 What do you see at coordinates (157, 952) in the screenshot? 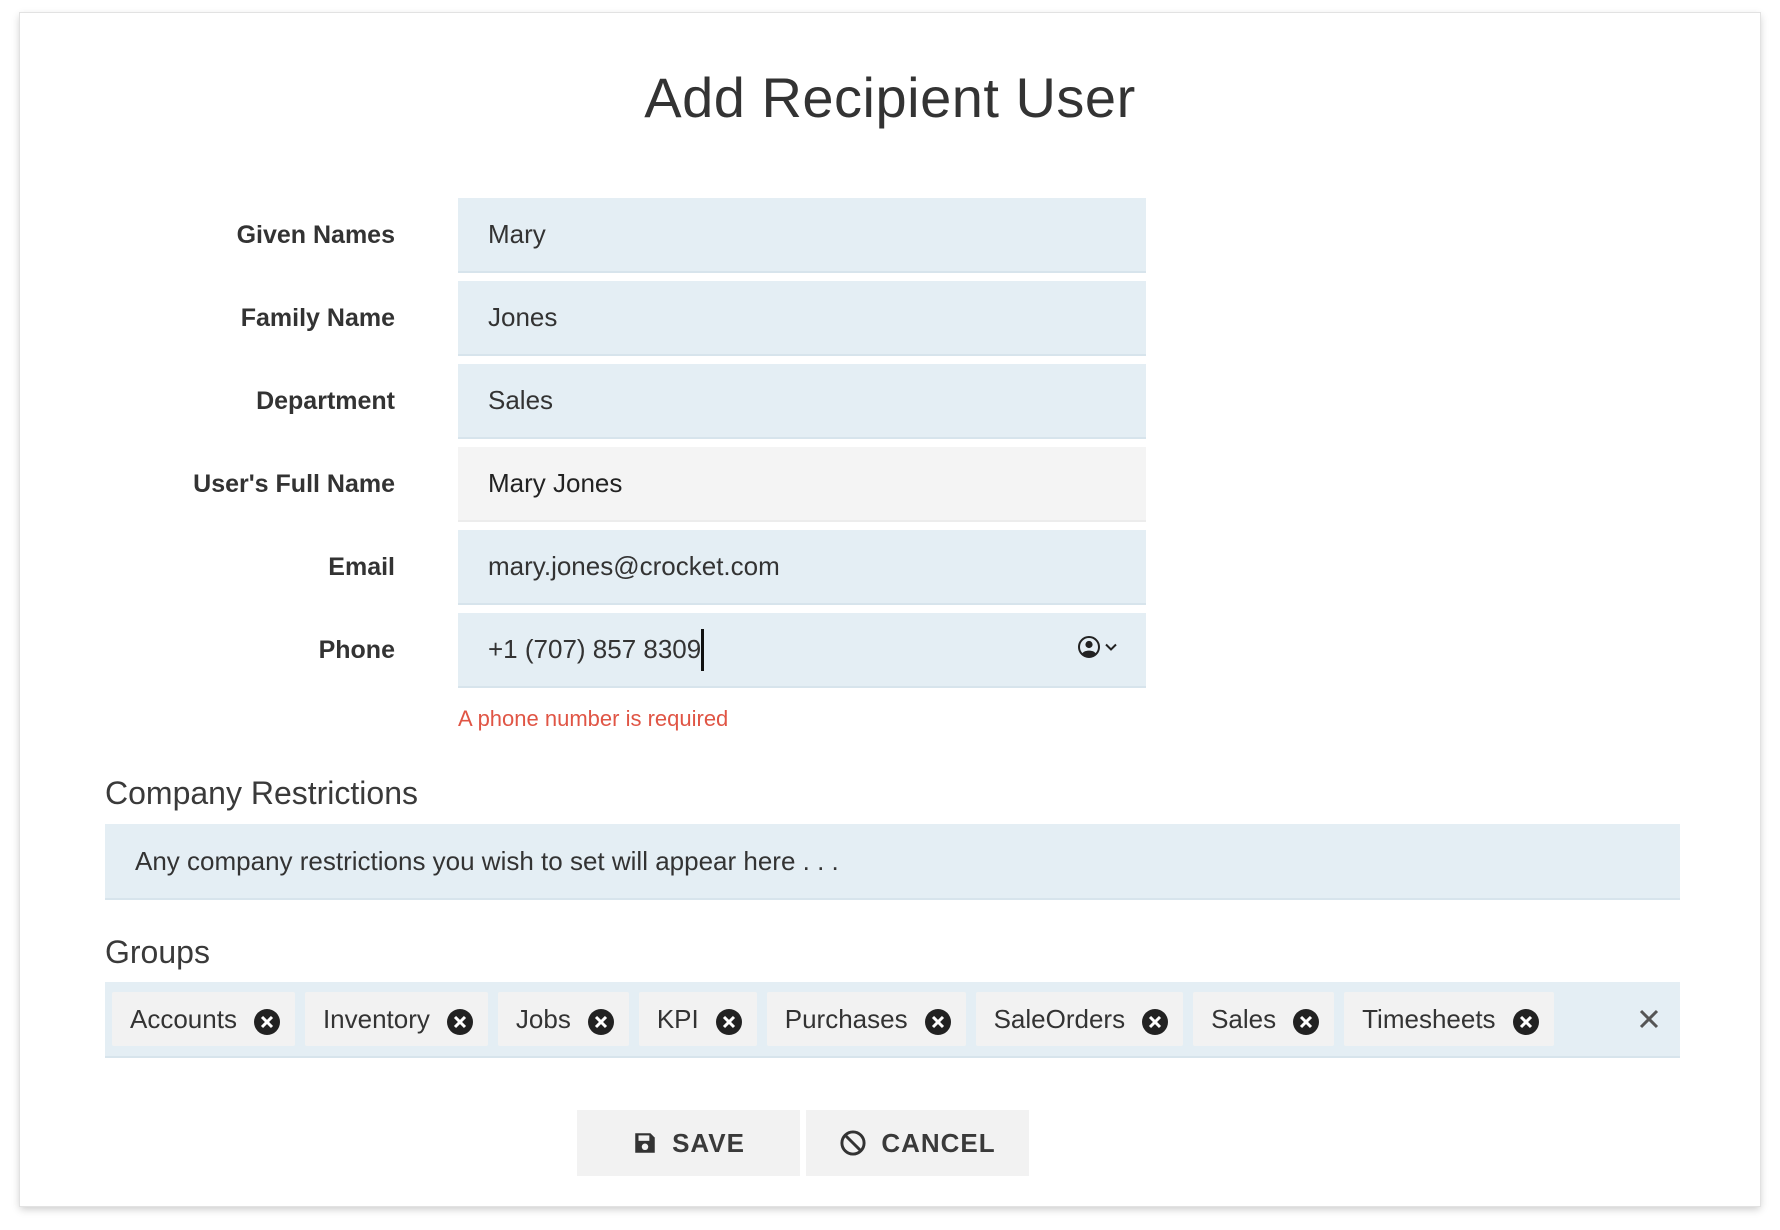
I see `groups-heading: Groups` at bounding box center [157, 952].